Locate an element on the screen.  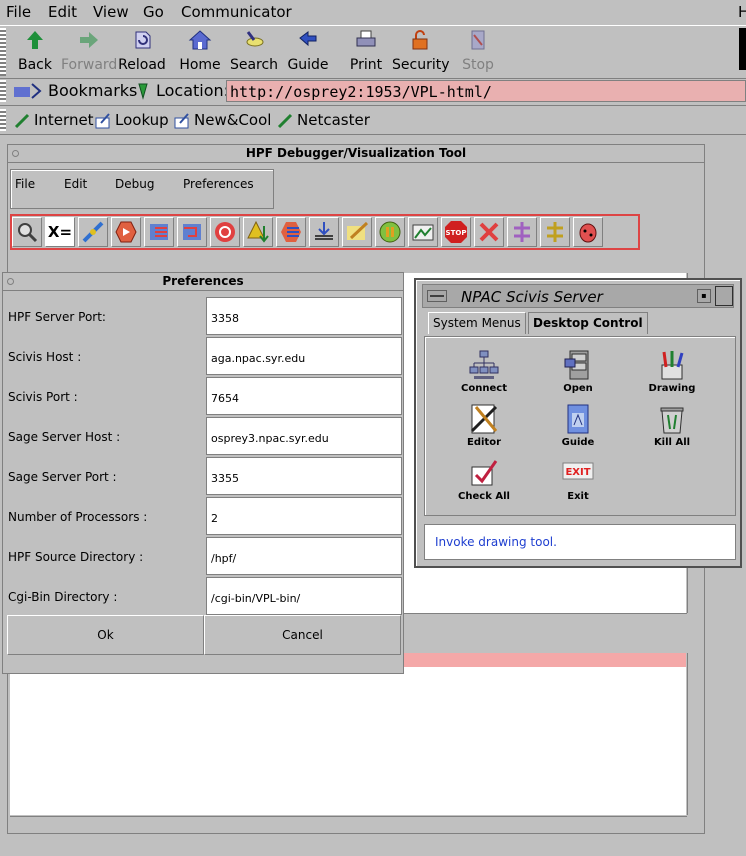
personal-newcool: New&Cool is located at coordinates (232, 120).